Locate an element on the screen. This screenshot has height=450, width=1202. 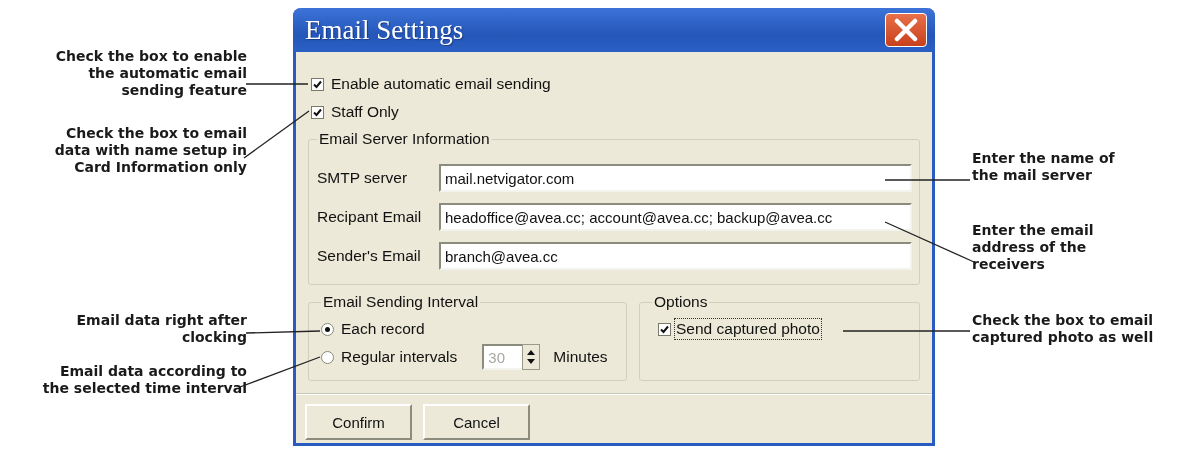
leader-line is located at coordinates (277, 84).